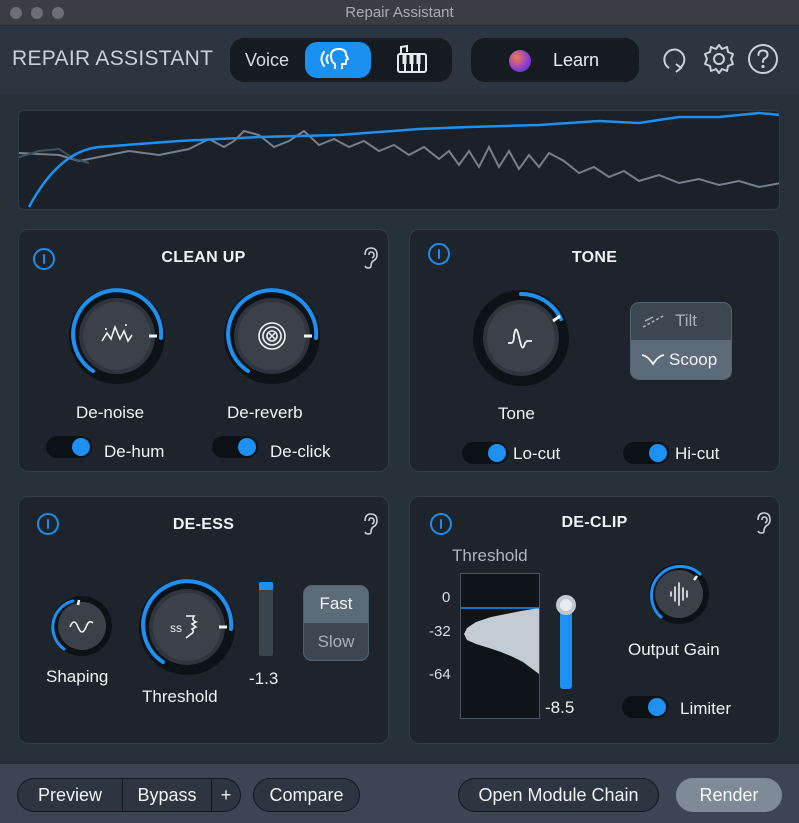  Describe the element at coordinates (300, 451) in the screenshot. I see `declick-label: De-click` at that location.